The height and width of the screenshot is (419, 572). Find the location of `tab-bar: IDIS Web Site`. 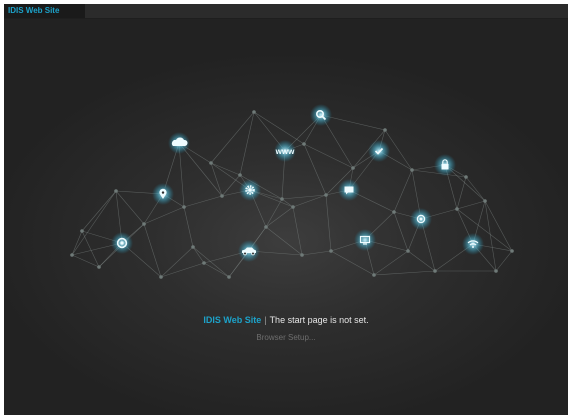

tab-bar: IDIS Web Site is located at coordinates (286, 11).